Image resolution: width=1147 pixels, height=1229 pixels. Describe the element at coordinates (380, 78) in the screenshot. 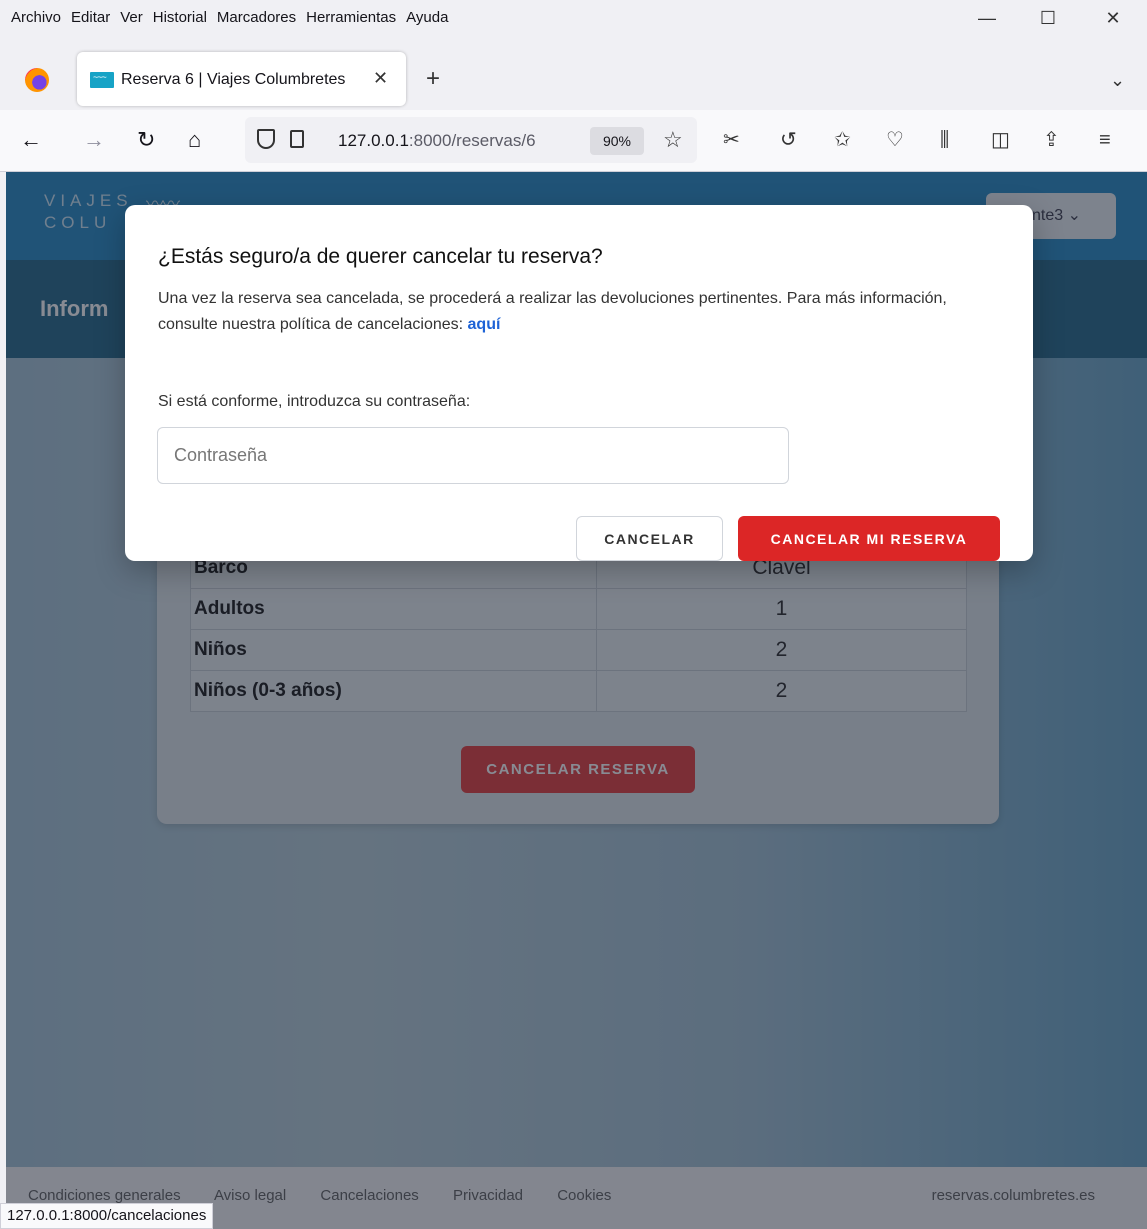

I see `close-tab-icon: ✕` at that location.